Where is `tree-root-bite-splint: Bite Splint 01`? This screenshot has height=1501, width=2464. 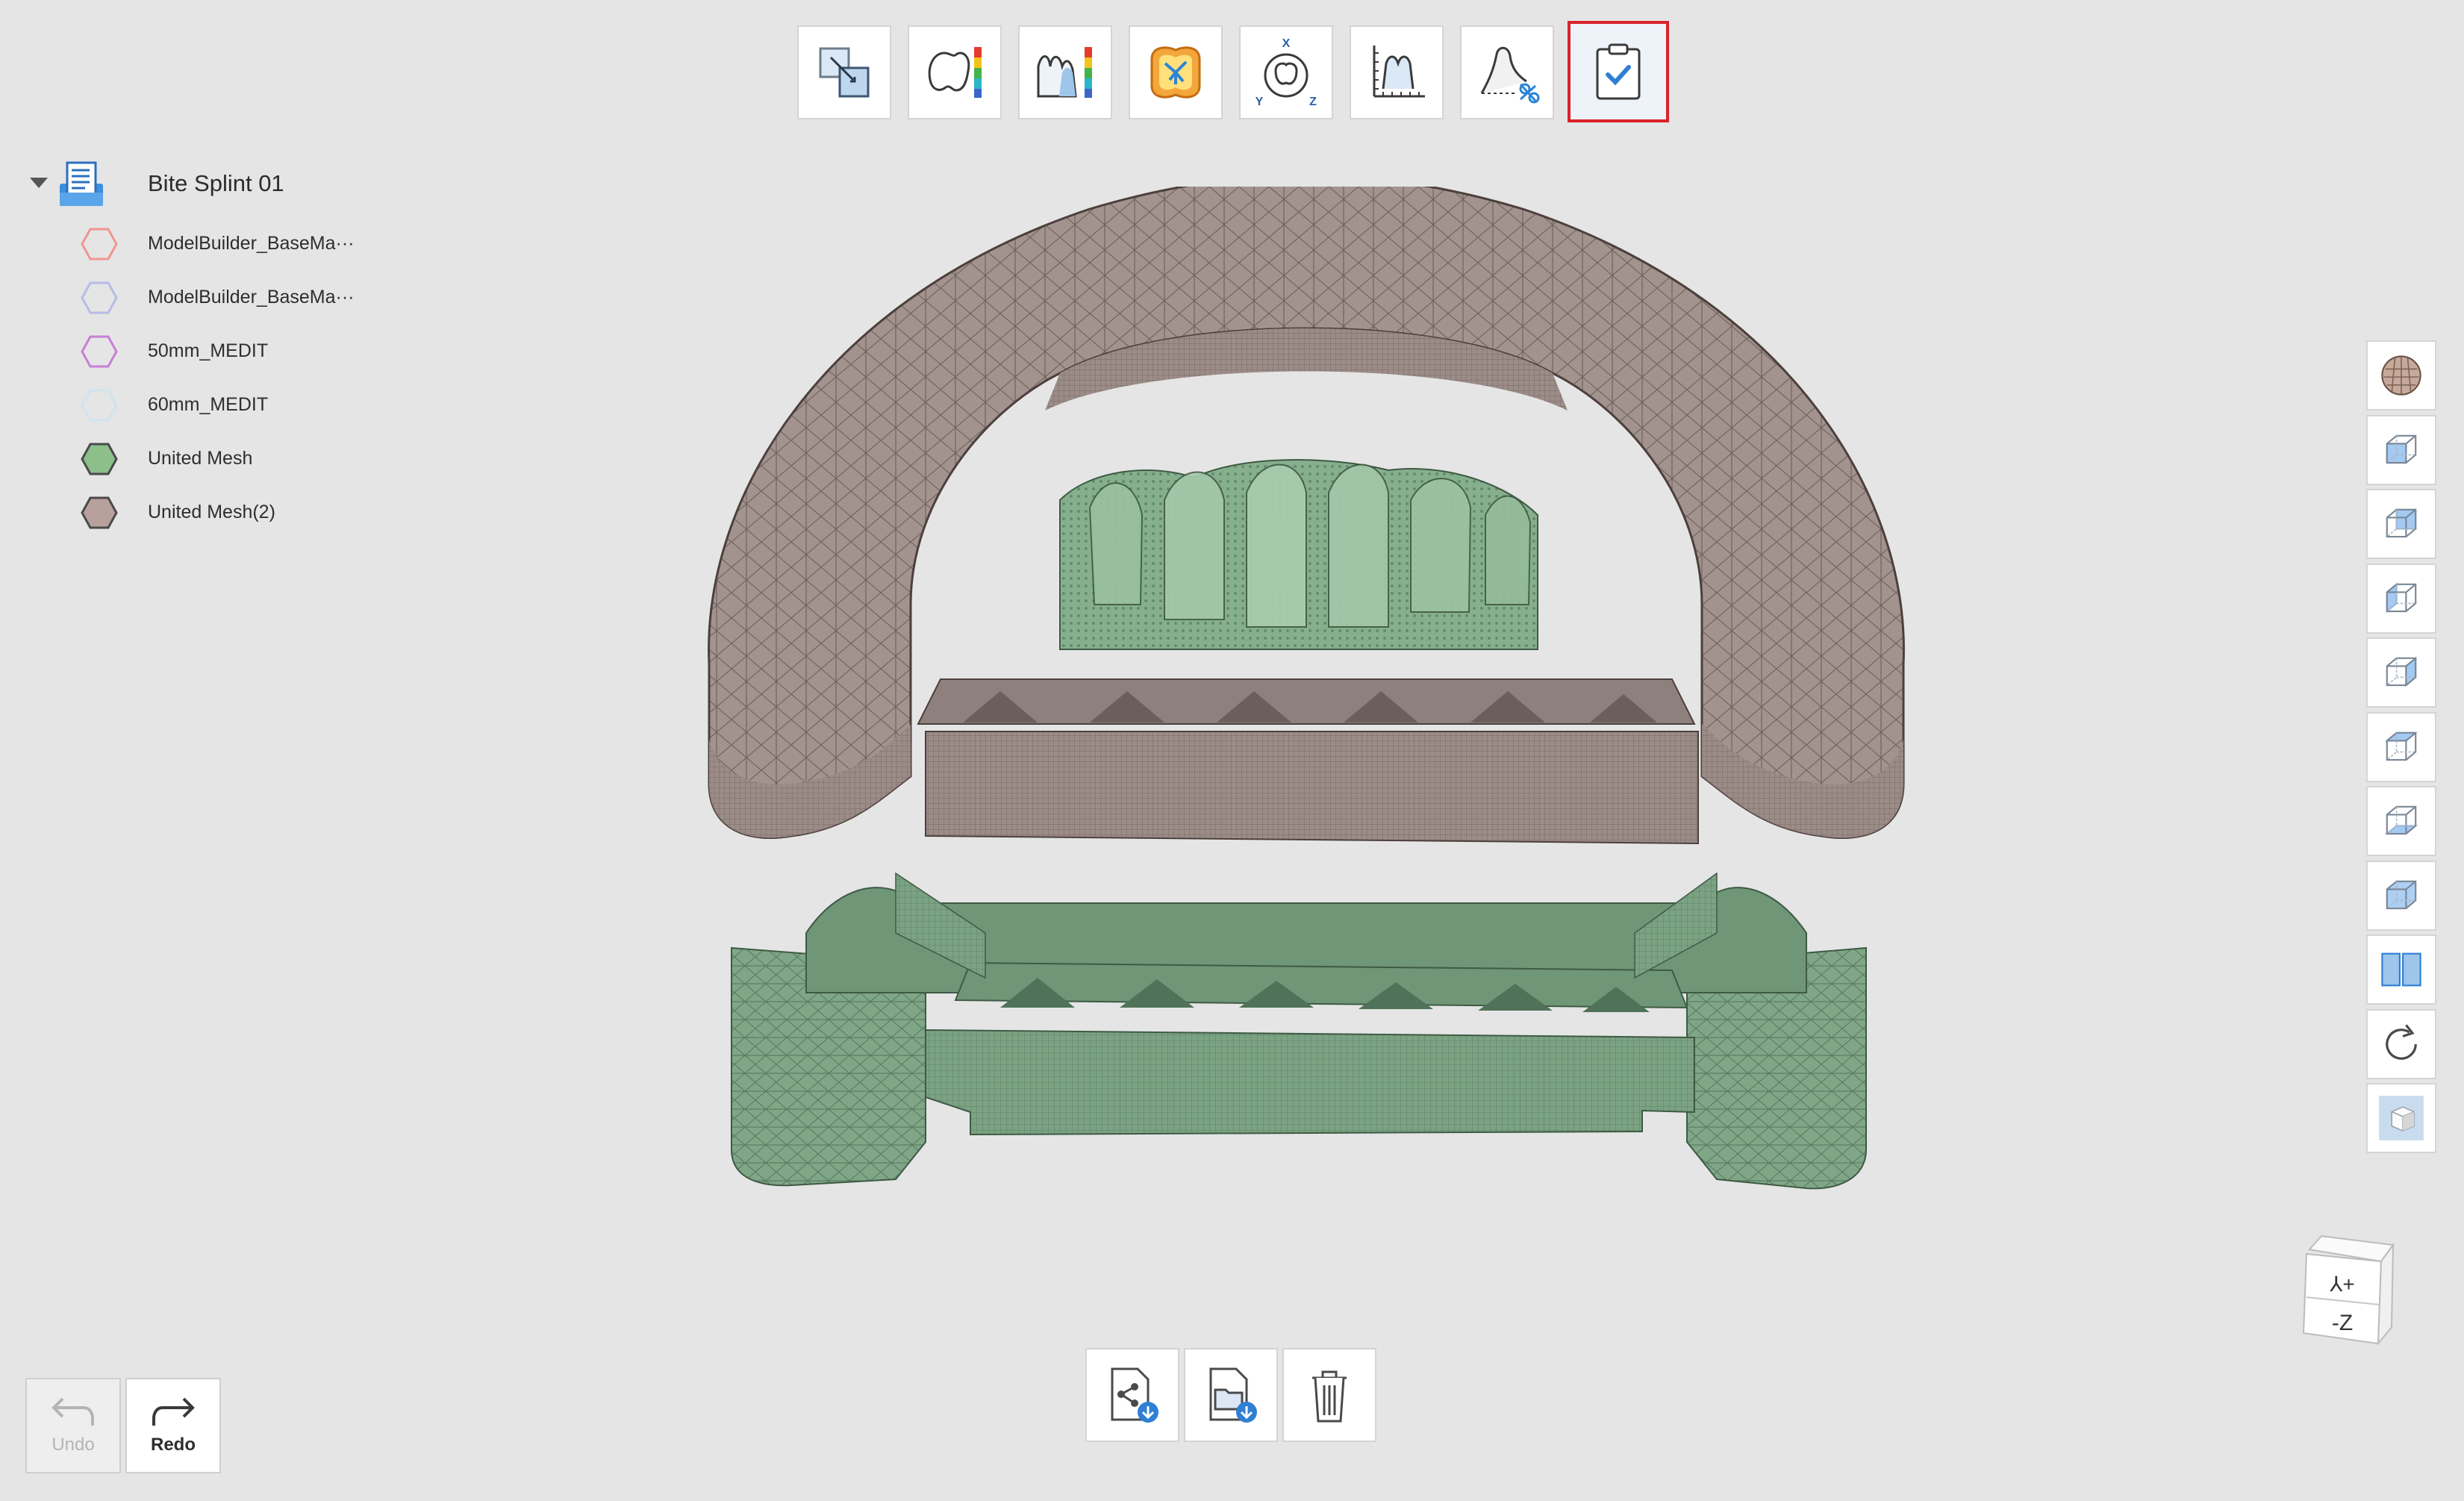
tree-root-bite-splint: Bite Splint 01 is located at coordinates (224, 183).